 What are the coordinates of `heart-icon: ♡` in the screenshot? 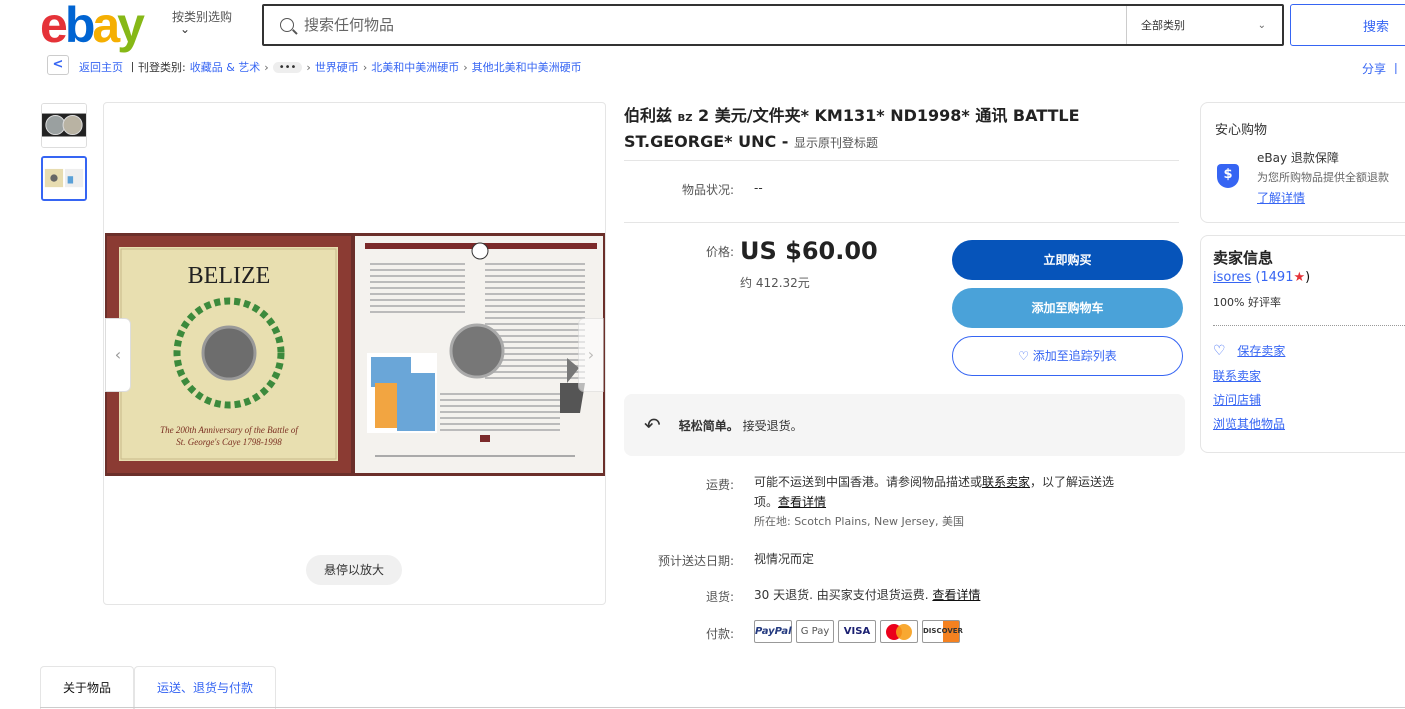 It's located at (1219, 351).